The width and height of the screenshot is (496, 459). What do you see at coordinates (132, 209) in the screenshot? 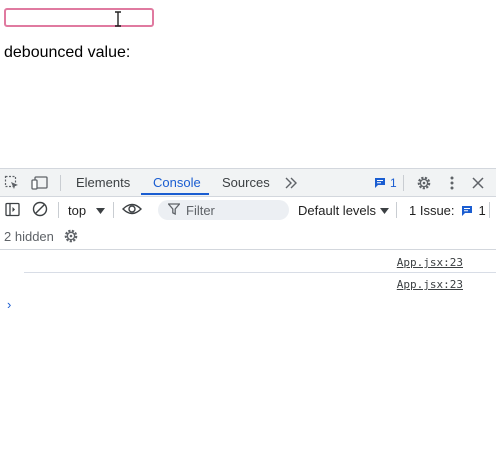
I see `eye-icon` at bounding box center [132, 209].